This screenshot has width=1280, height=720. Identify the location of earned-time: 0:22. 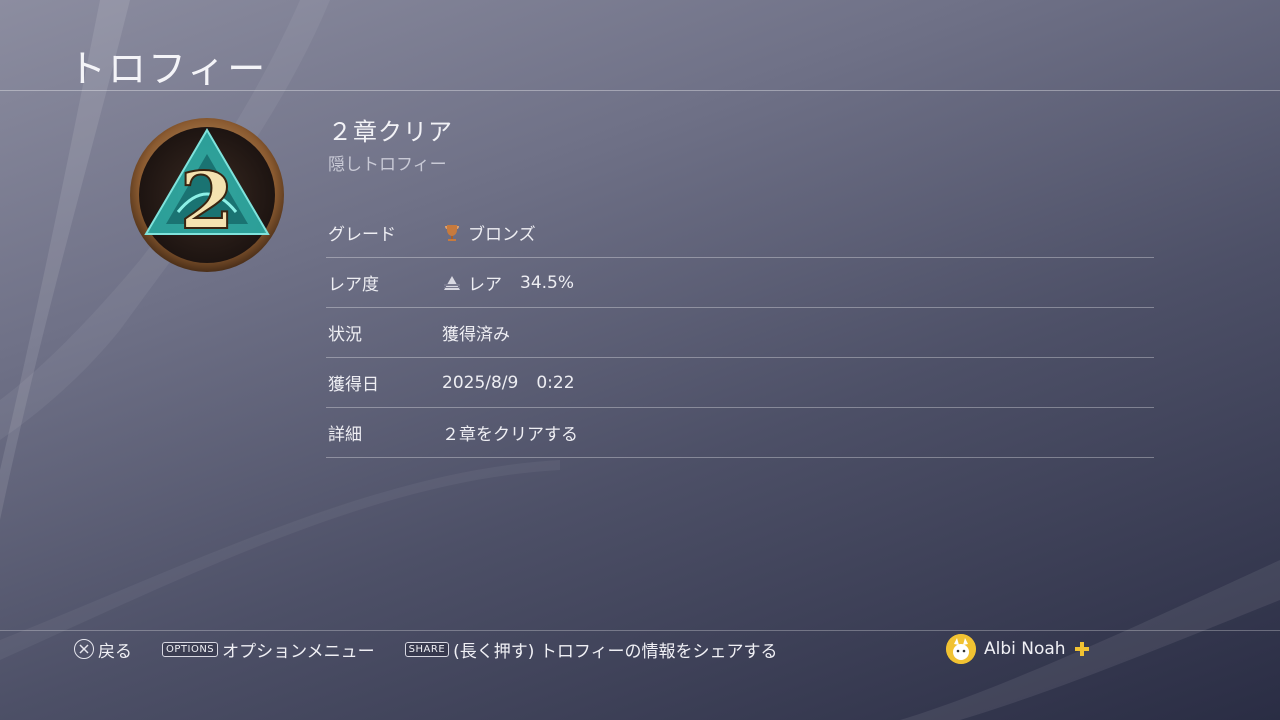
(555, 382).